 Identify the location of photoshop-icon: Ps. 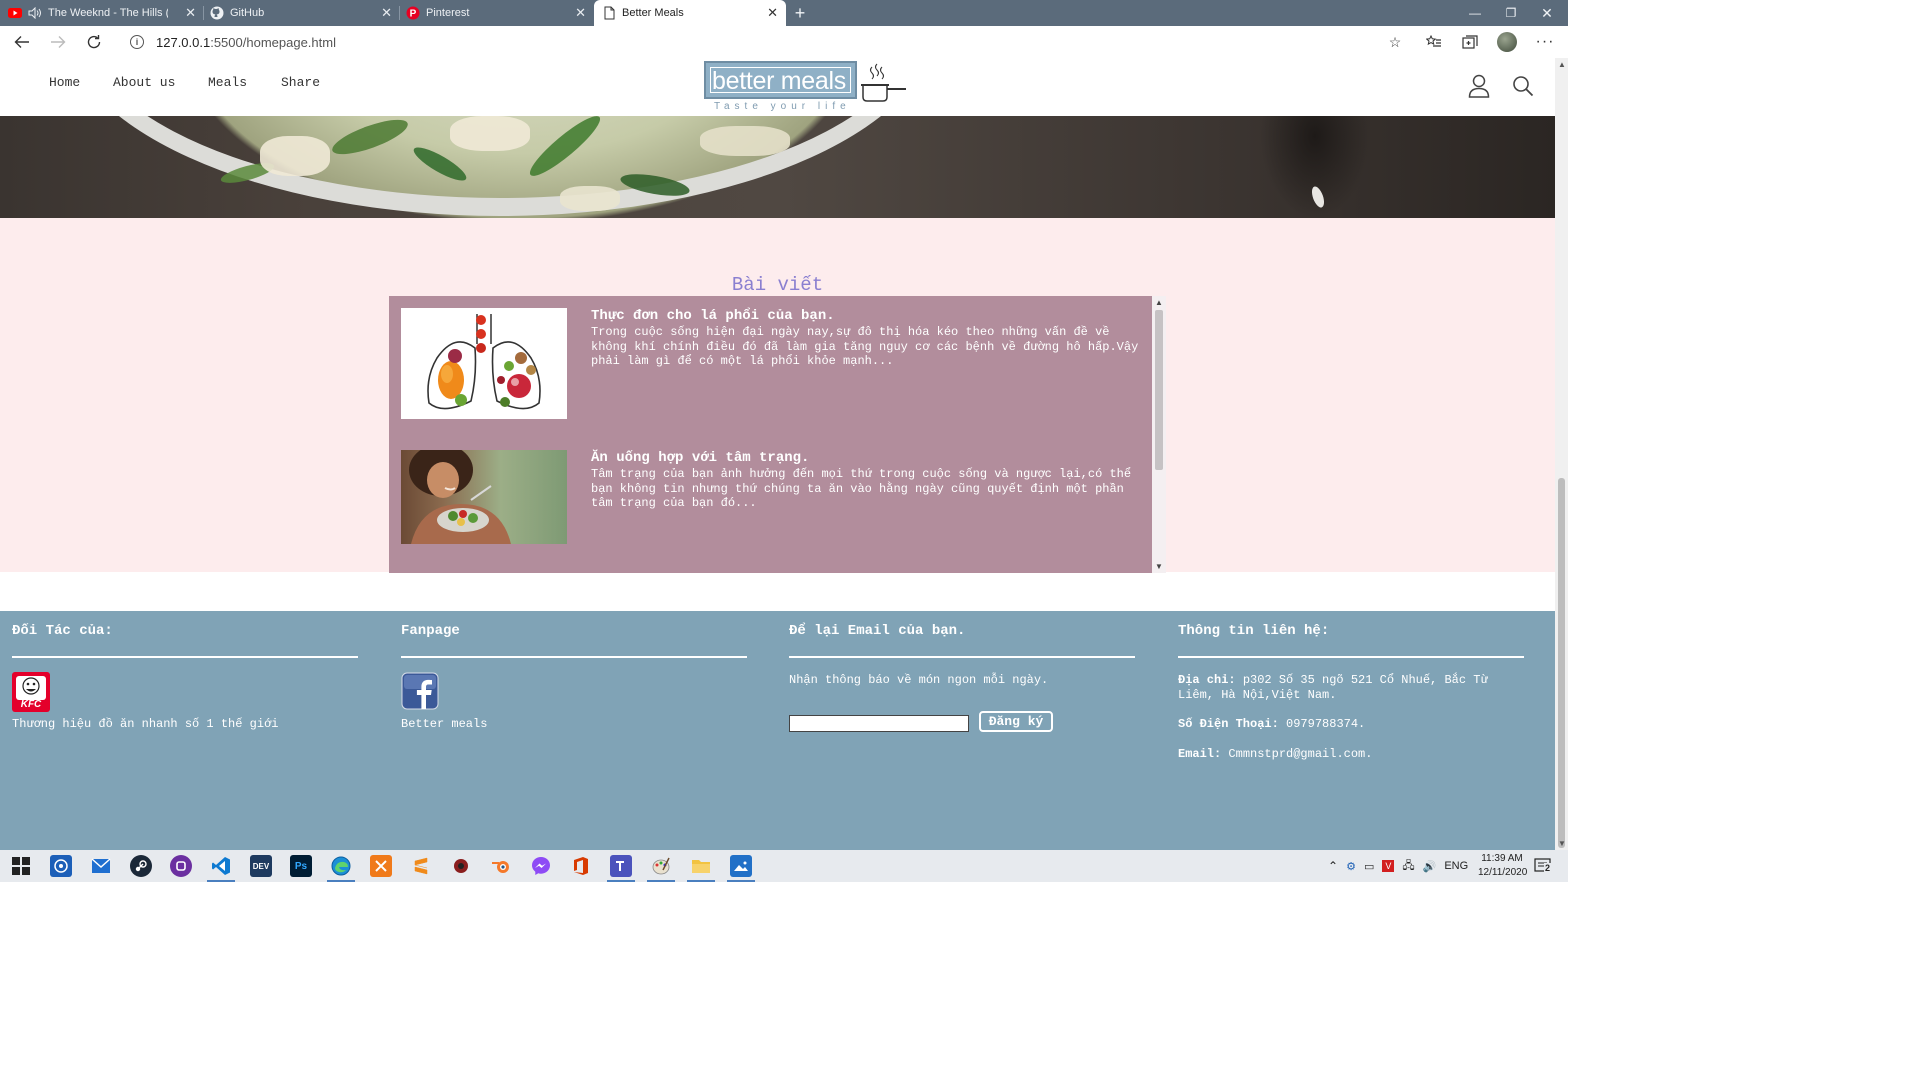
(301, 866).